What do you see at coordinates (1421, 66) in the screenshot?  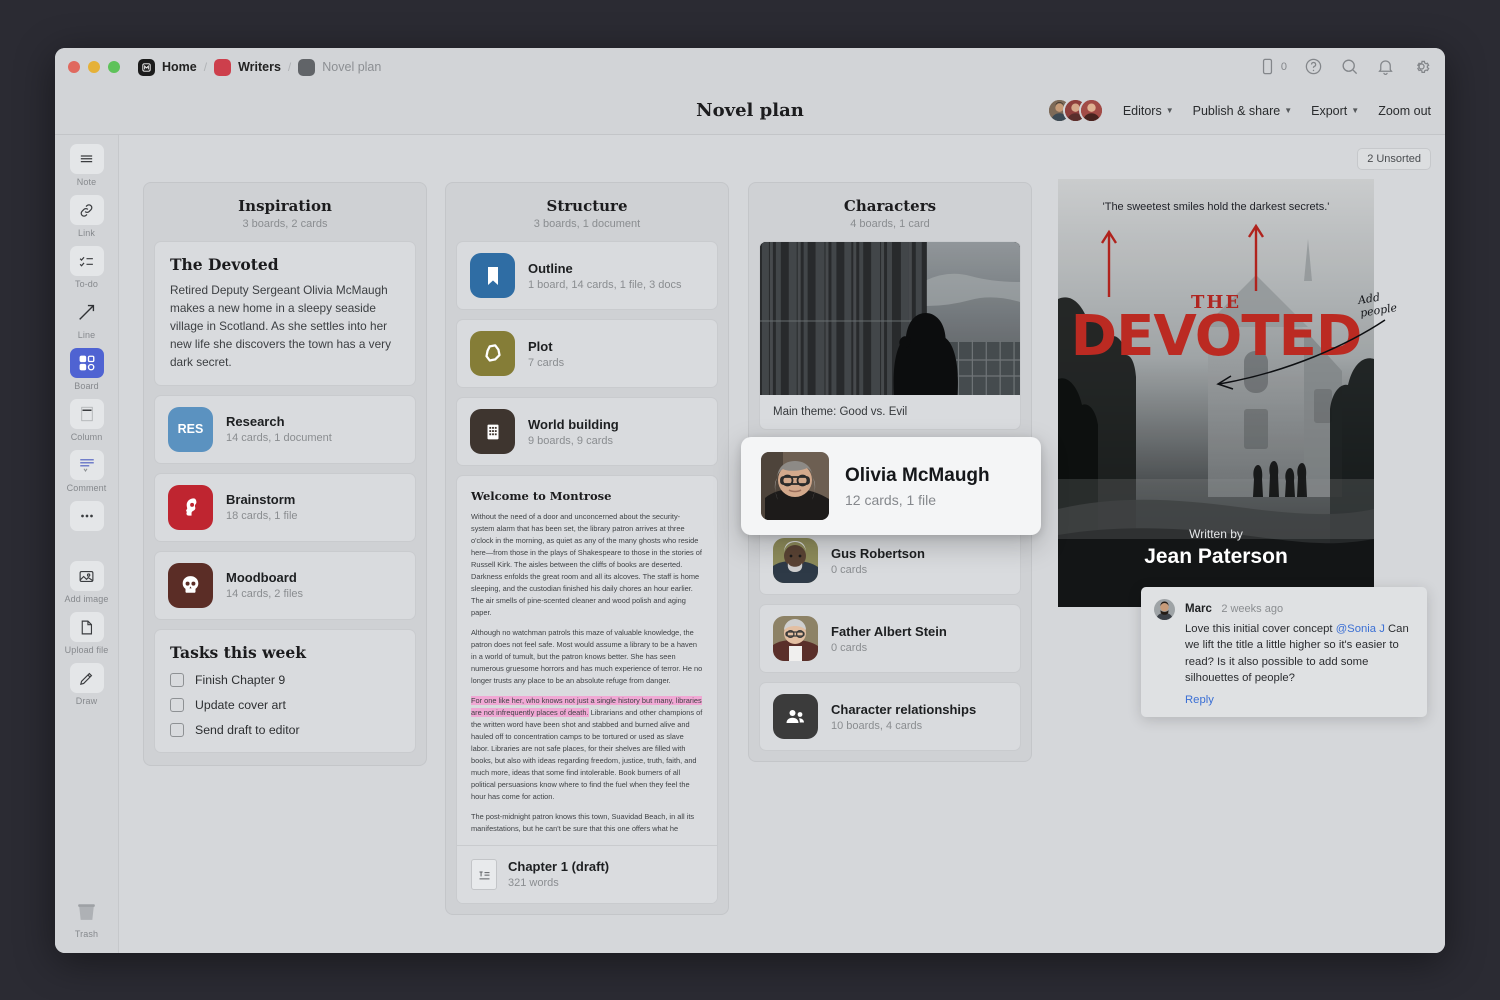 I see `settings-gear-icon` at bounding box center [1421, 66].